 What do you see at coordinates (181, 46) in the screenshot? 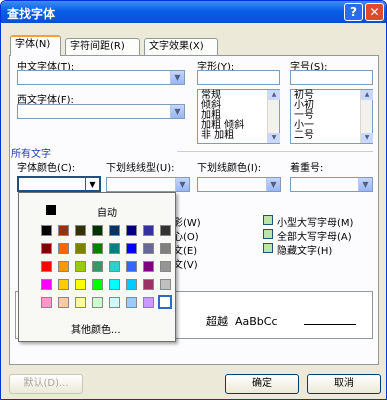
I see `tab-text-effects: 文字效果(X)` at bounding box center [181, 46].